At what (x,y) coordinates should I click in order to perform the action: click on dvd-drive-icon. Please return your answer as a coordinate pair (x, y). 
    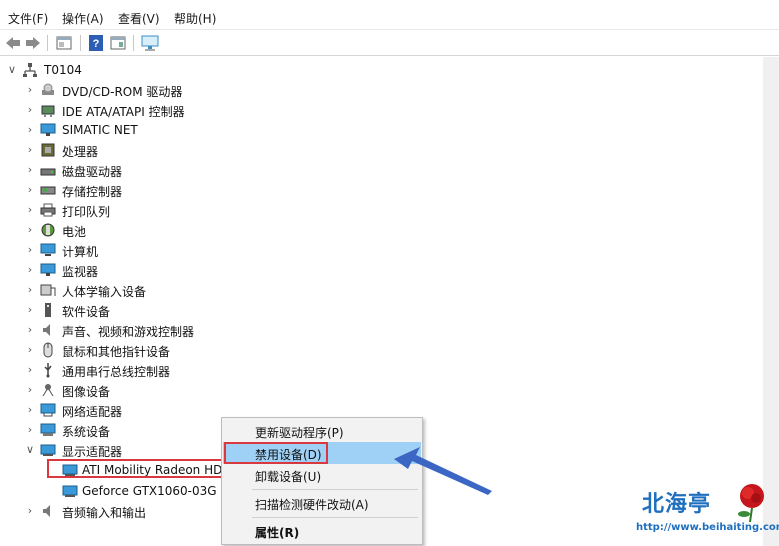
    Looking at the image, I should click on (48, 90).